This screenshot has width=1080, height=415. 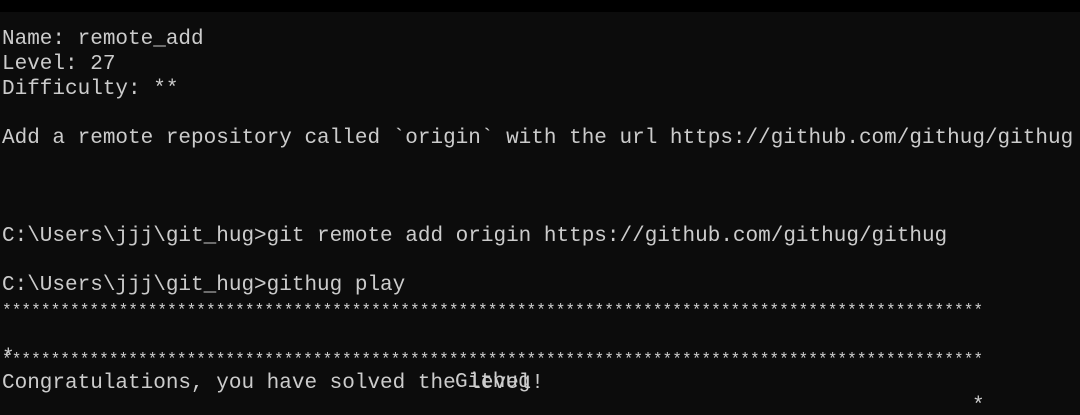 What do you see at coordinates (204, 285) in the screenshot?
I see `command-line-githug-play: C:\Users\jjj\git_hug>githug play` at bounding box center [204, 285].